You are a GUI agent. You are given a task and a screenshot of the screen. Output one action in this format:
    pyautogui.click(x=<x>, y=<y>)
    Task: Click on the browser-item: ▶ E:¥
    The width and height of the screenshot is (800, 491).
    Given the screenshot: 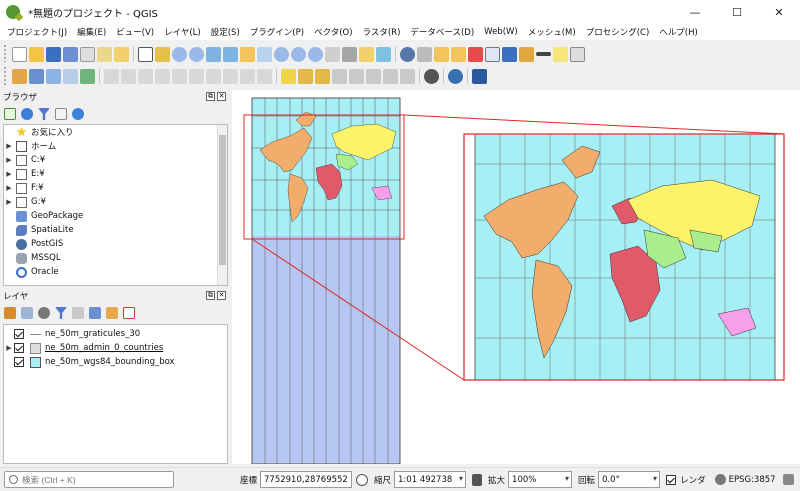 What is the action you would take?
    pyautogui.click(x=115, y=174)
    